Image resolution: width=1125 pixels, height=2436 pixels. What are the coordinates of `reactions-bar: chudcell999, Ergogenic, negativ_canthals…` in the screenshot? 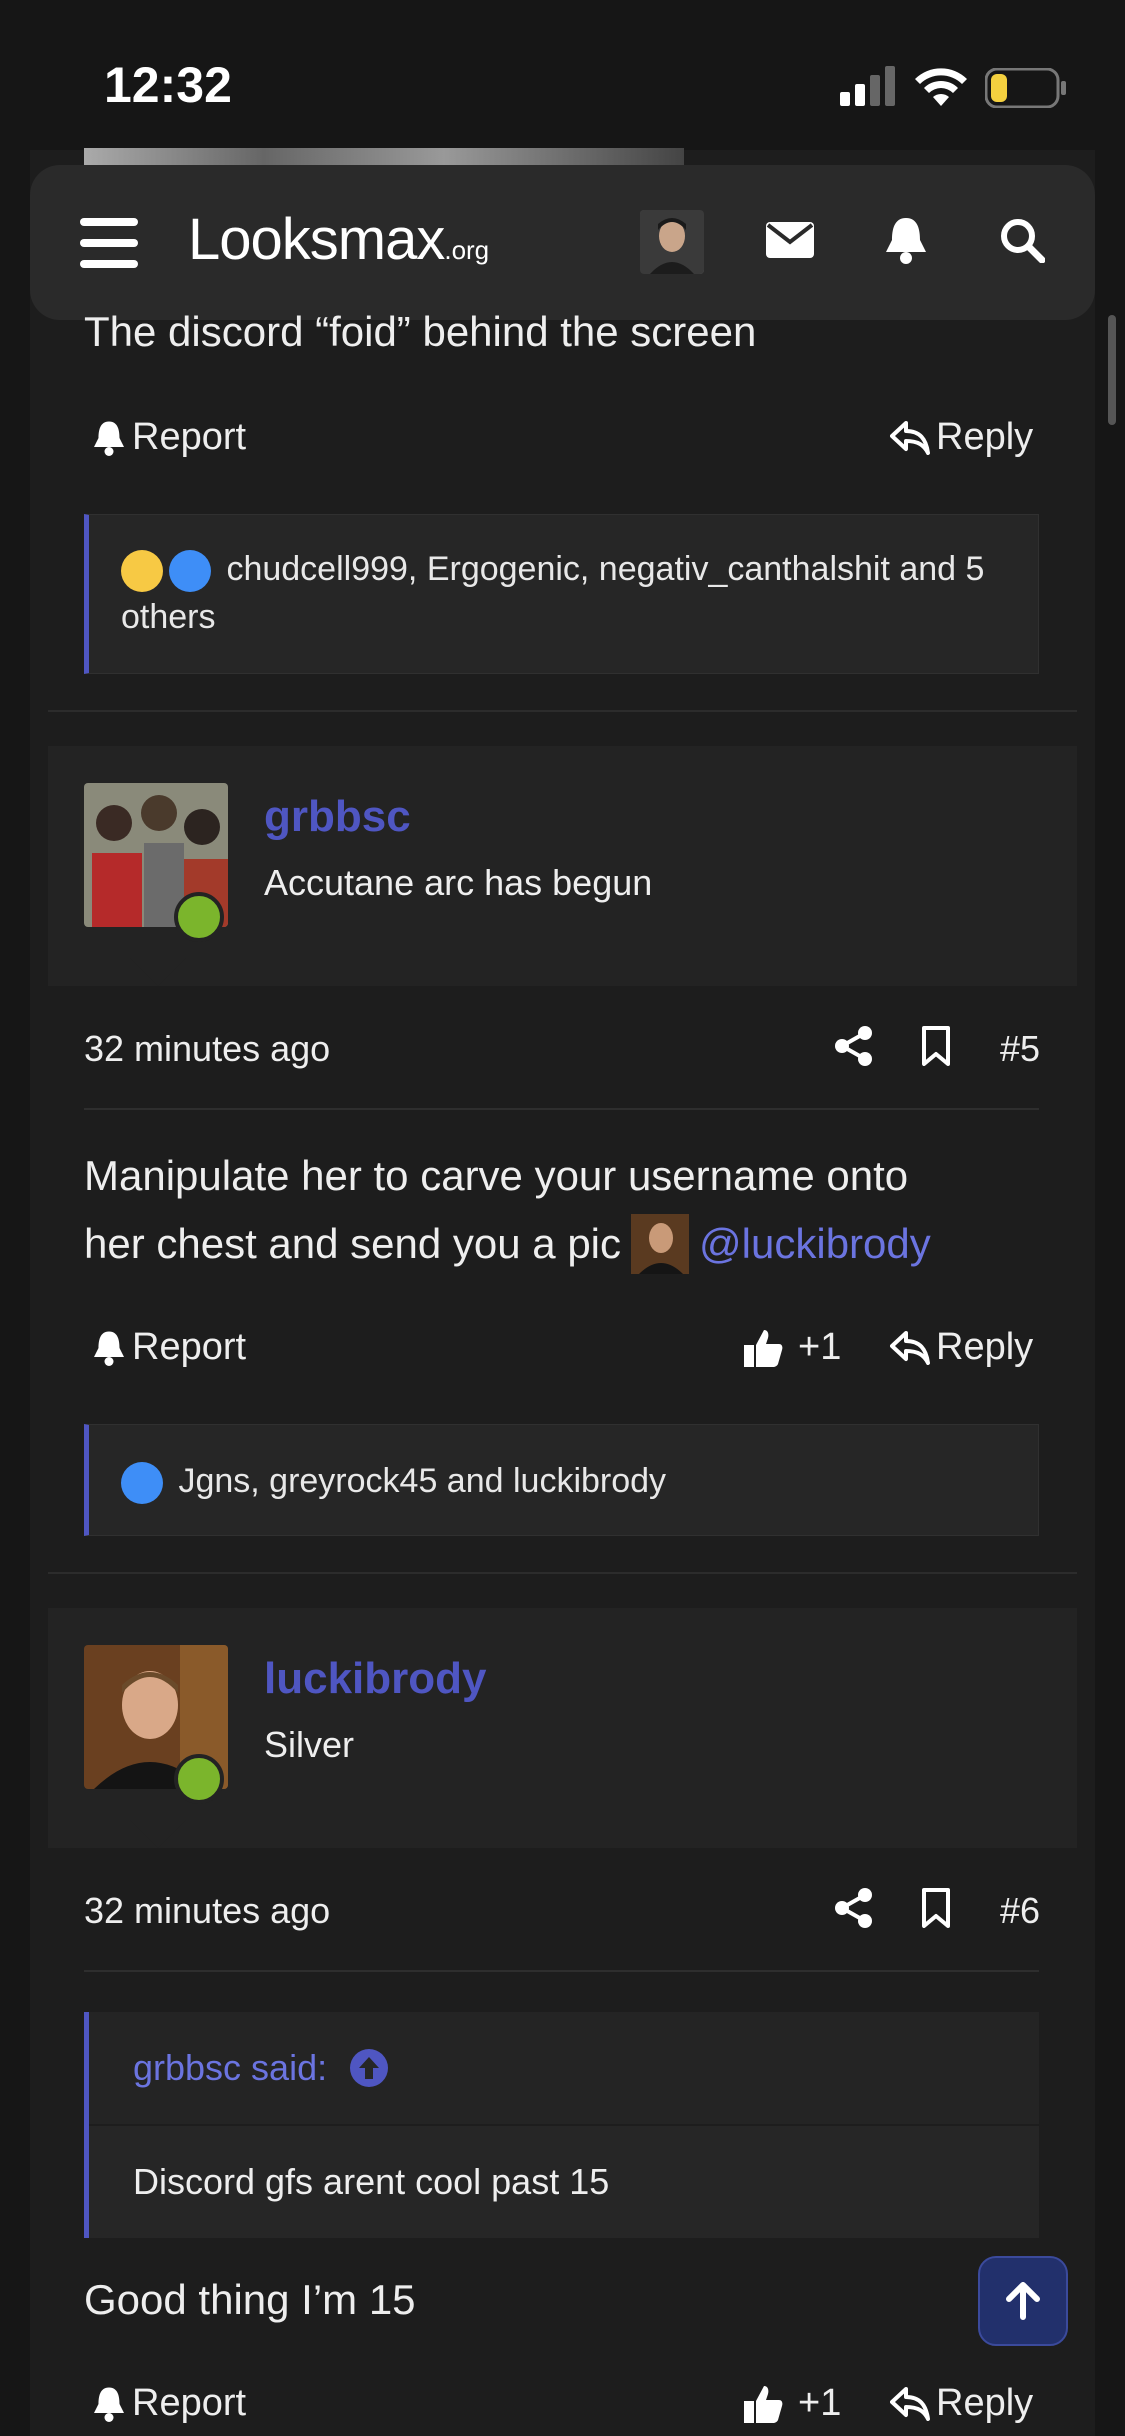 It's located at (561, 594).